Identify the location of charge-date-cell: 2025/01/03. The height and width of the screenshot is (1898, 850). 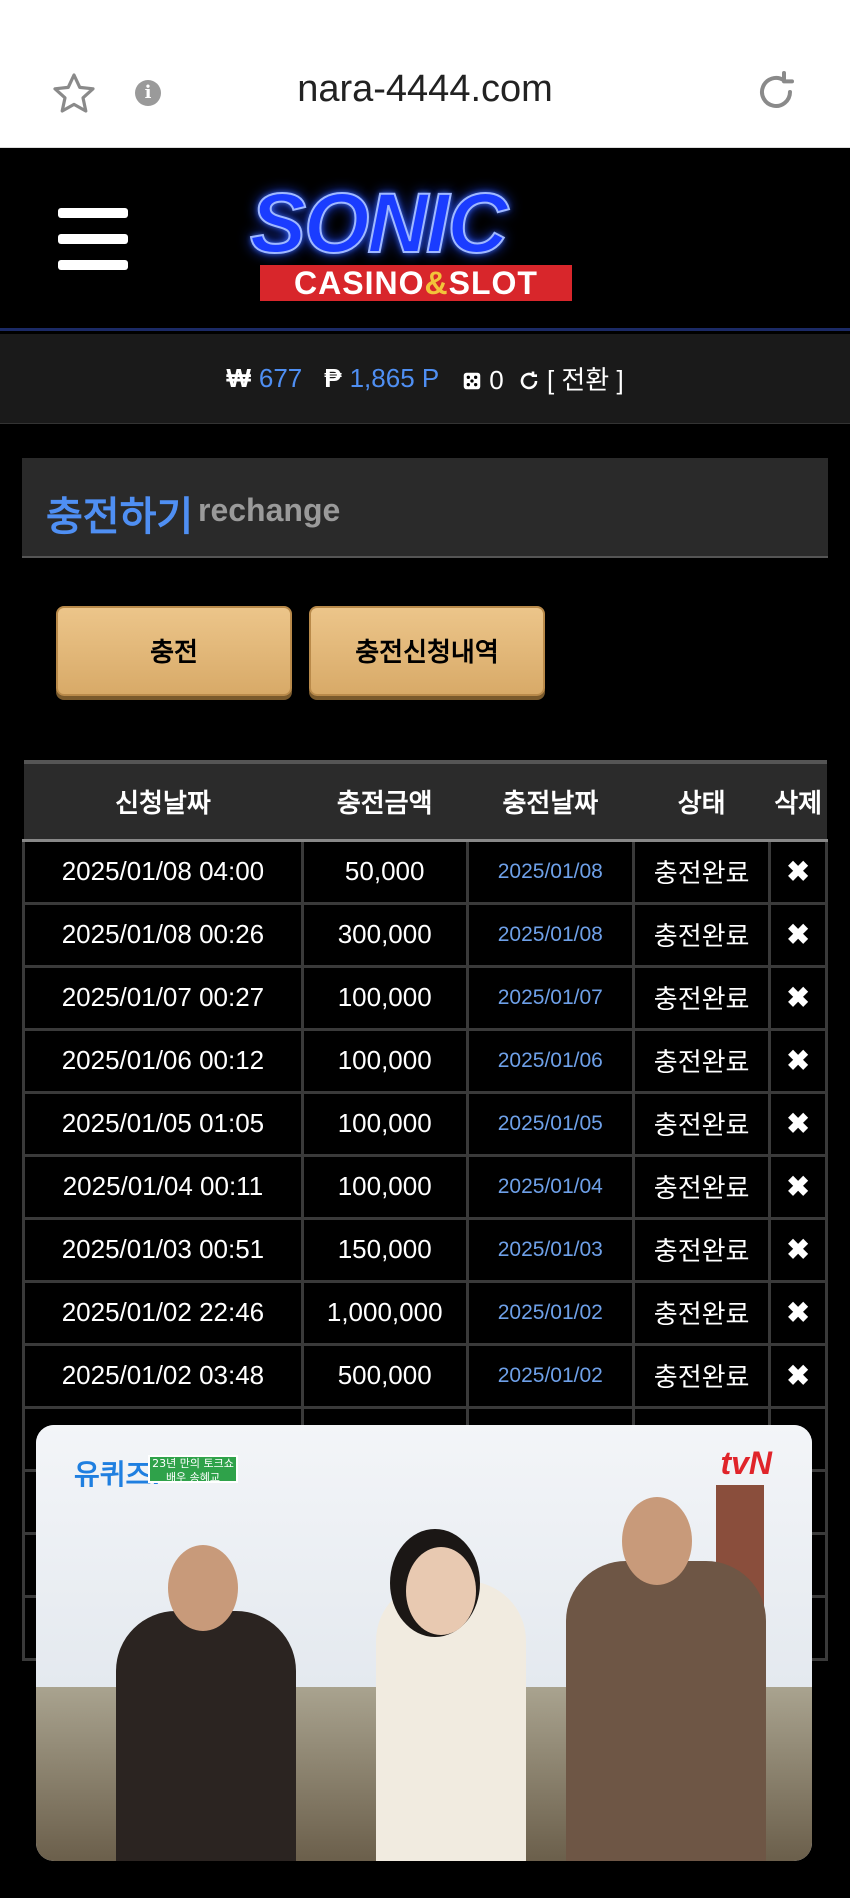
(550, 1249).